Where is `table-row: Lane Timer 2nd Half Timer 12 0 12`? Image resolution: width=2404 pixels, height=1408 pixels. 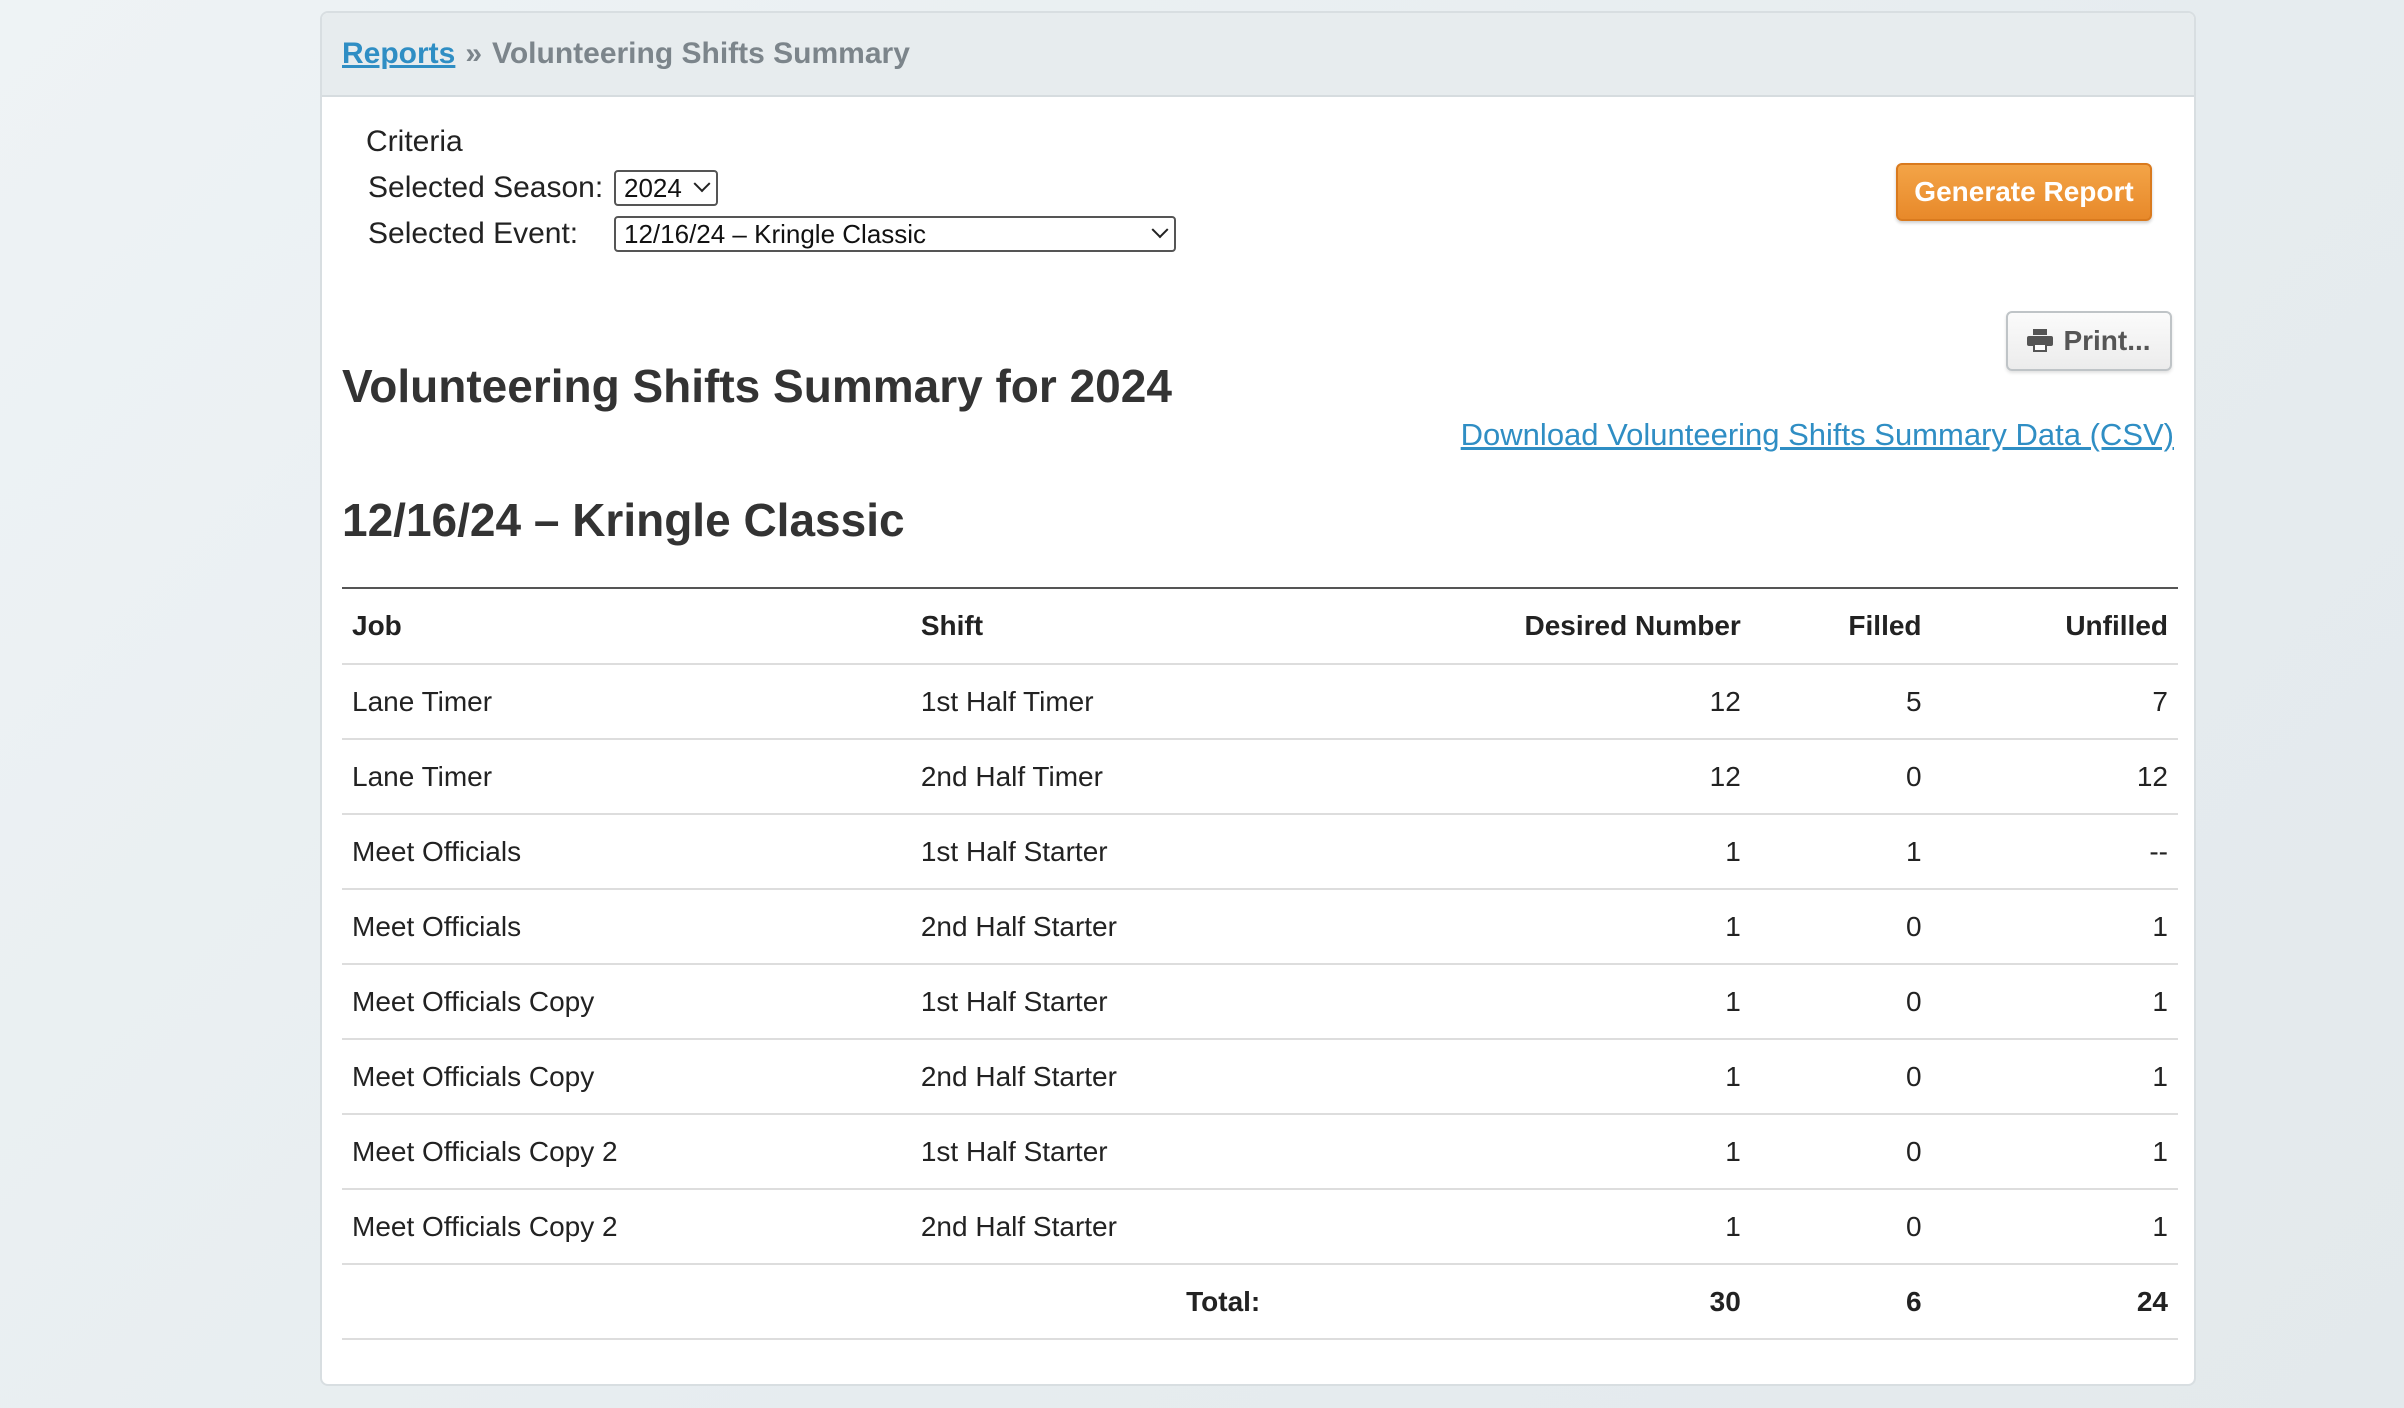 table-row: Lane Timer 2nd Half Timer 12 0 12 is located at coordinates (1260, 777).